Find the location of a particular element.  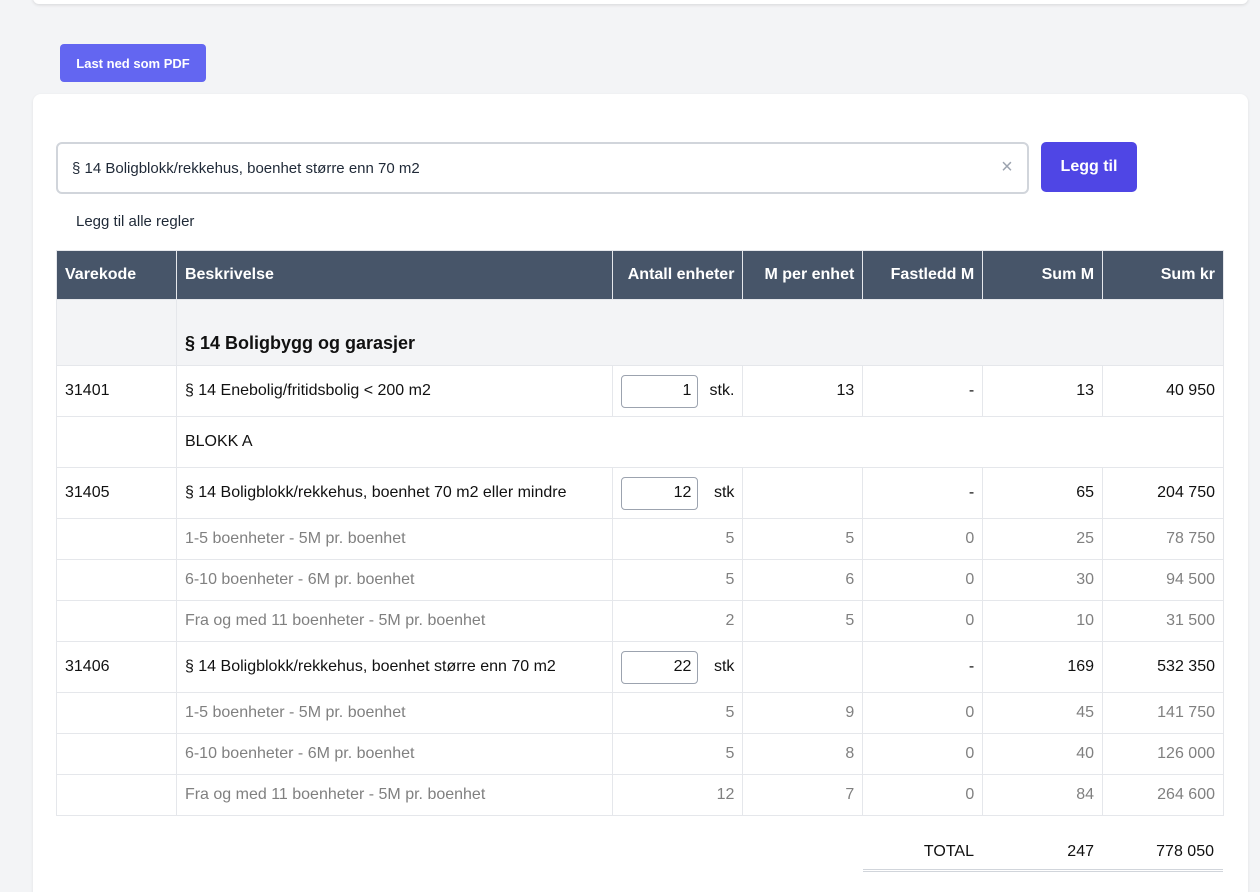

sub-sum-m: 45 is located at coordinates (1043, 713).